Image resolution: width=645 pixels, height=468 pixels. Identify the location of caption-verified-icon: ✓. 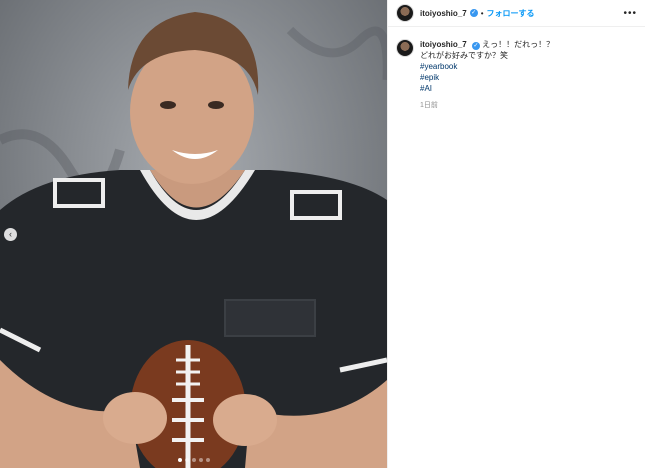
(475, 46).